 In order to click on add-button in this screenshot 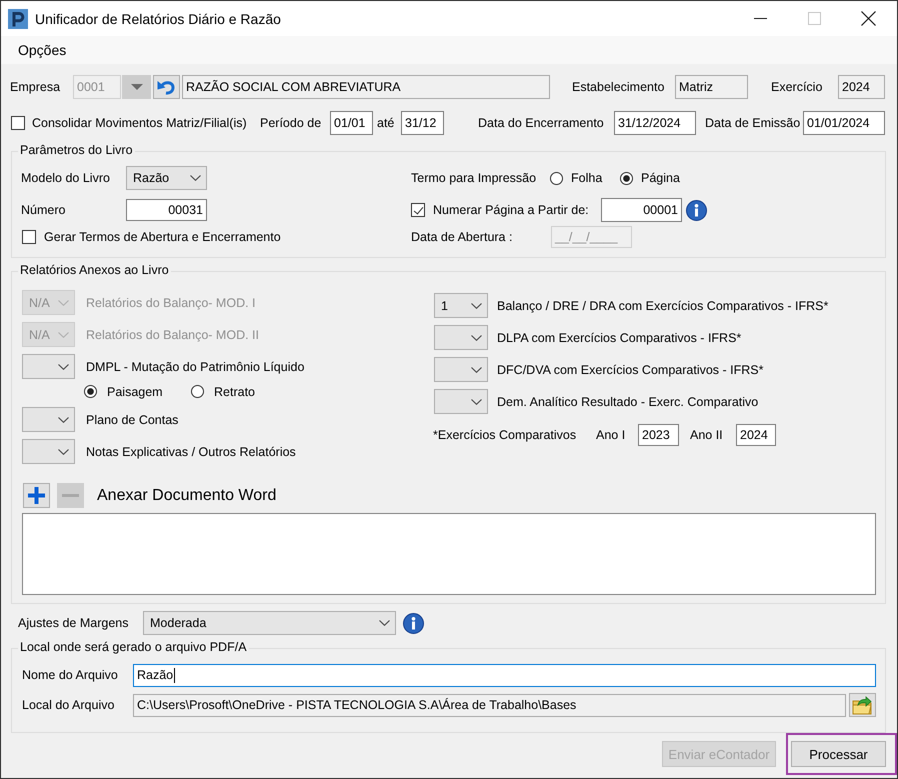, I will do `click(36, 495)`.